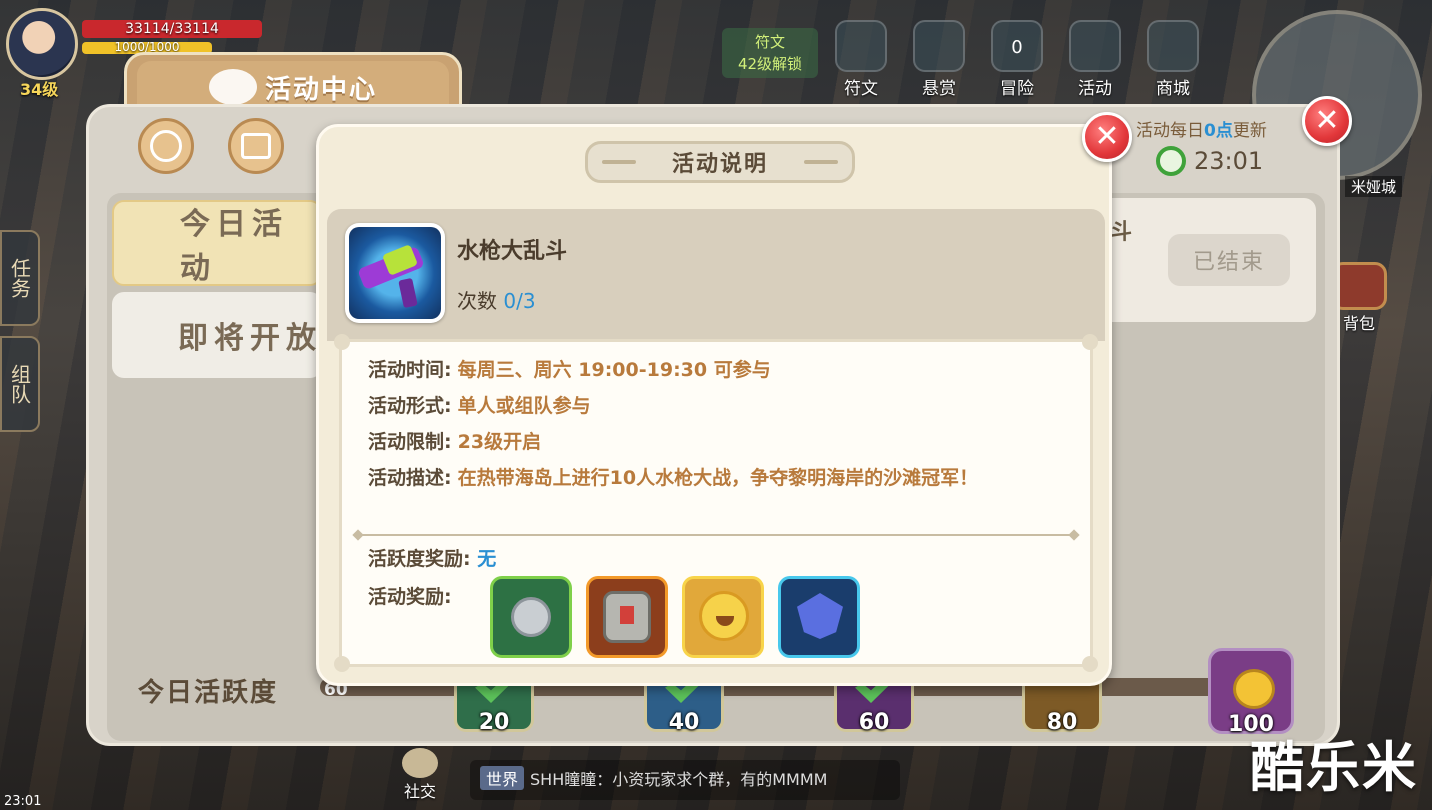  I want to click on stopwatch-icon, so click(1171, 161).